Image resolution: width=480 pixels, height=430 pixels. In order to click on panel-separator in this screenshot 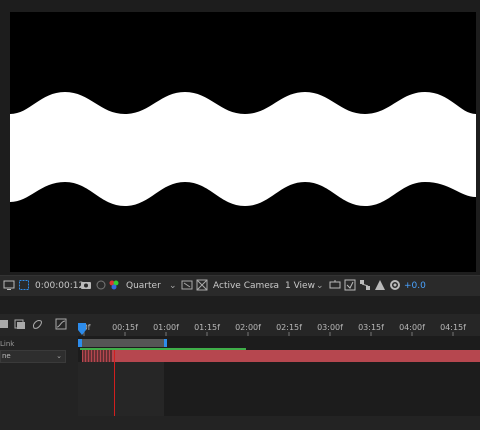, I will do `click(240, 305)`.